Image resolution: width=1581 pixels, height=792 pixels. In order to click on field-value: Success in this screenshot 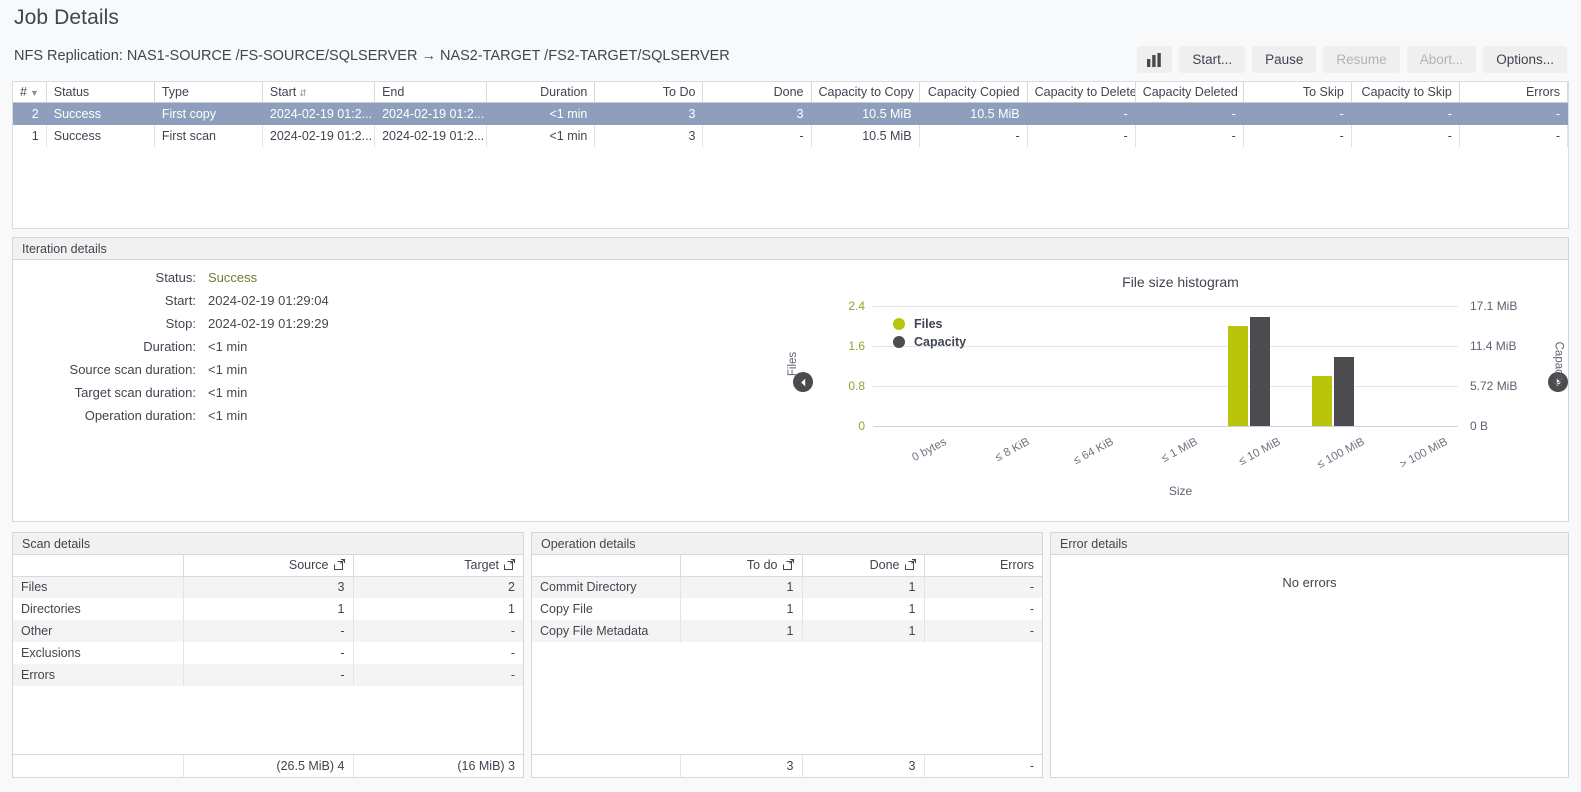, I will do `click(233, 277)`.